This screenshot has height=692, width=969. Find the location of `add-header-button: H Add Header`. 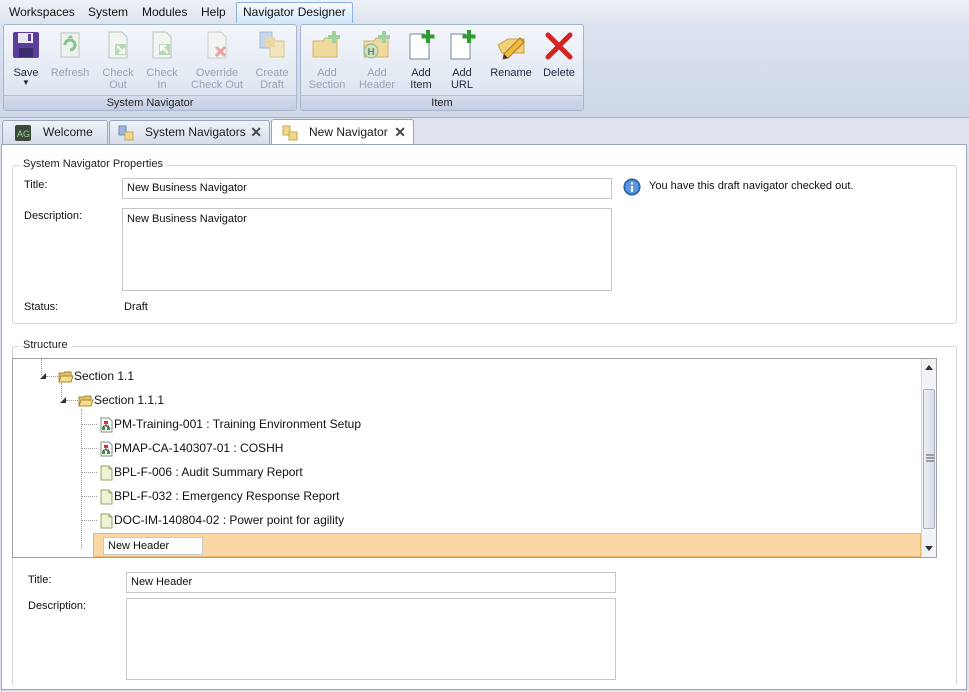

add-header-button: H Add Header is located at coordinates (377, 60).